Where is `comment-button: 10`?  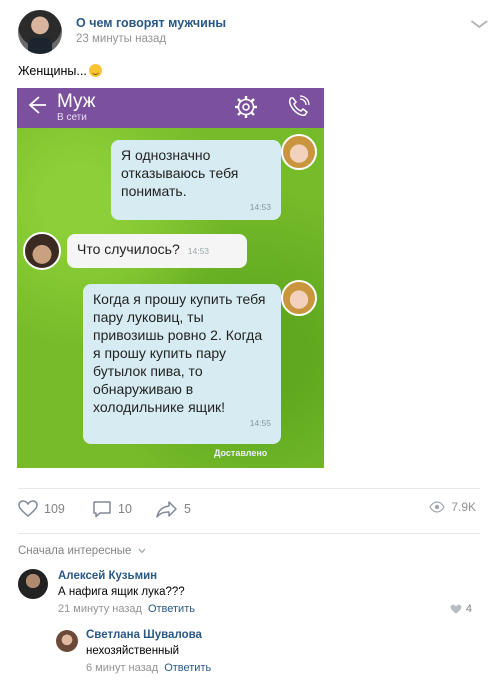
comment-button: 10 is located at coordinates (112, 509).